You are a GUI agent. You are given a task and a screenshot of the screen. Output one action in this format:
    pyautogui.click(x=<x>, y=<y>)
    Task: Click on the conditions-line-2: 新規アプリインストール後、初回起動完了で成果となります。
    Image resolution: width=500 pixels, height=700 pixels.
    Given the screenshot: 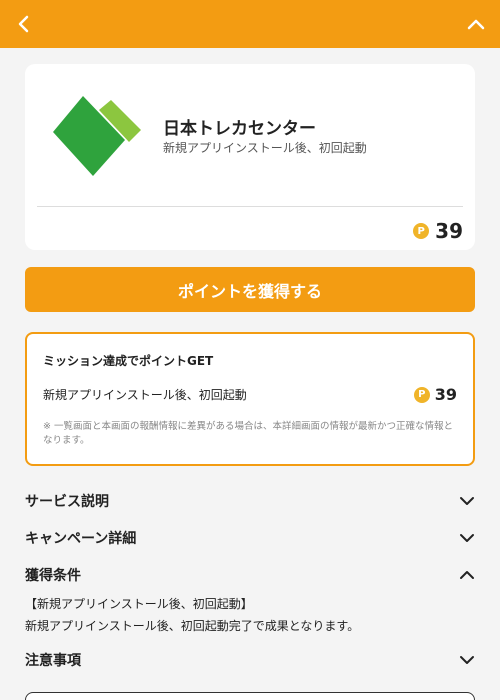 What is the action you would take?
    pyautogui.click(x=192, y=626)
    